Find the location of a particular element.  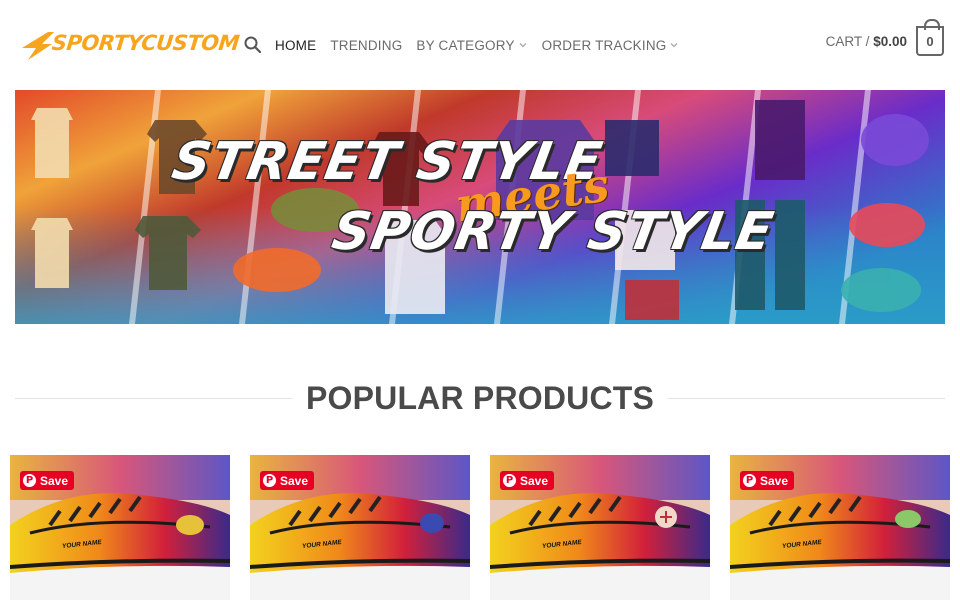

popular-products-heading: POPULAR PRODUCTS is located at coordinates (480, 398).